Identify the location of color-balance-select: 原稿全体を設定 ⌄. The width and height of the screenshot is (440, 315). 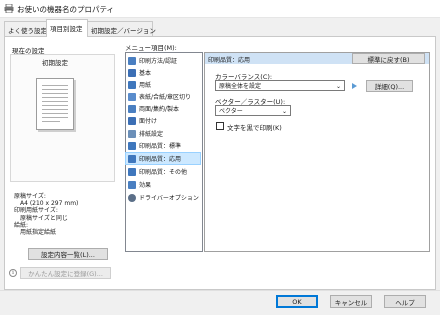
(280, 85).